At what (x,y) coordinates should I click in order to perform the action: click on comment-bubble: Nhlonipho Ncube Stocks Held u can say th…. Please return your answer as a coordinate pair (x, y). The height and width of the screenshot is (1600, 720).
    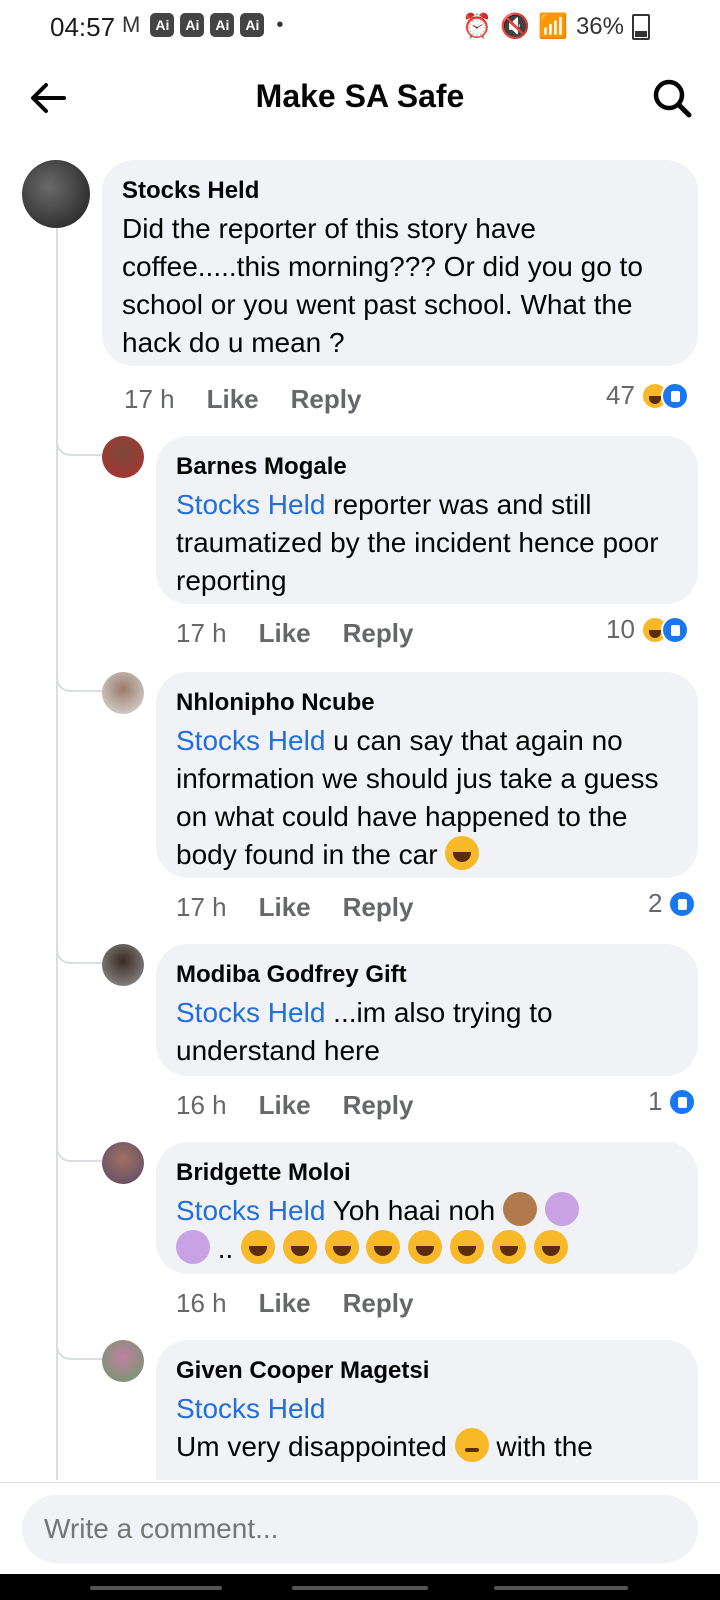
    Looking at the image, I should click on (427, 775).